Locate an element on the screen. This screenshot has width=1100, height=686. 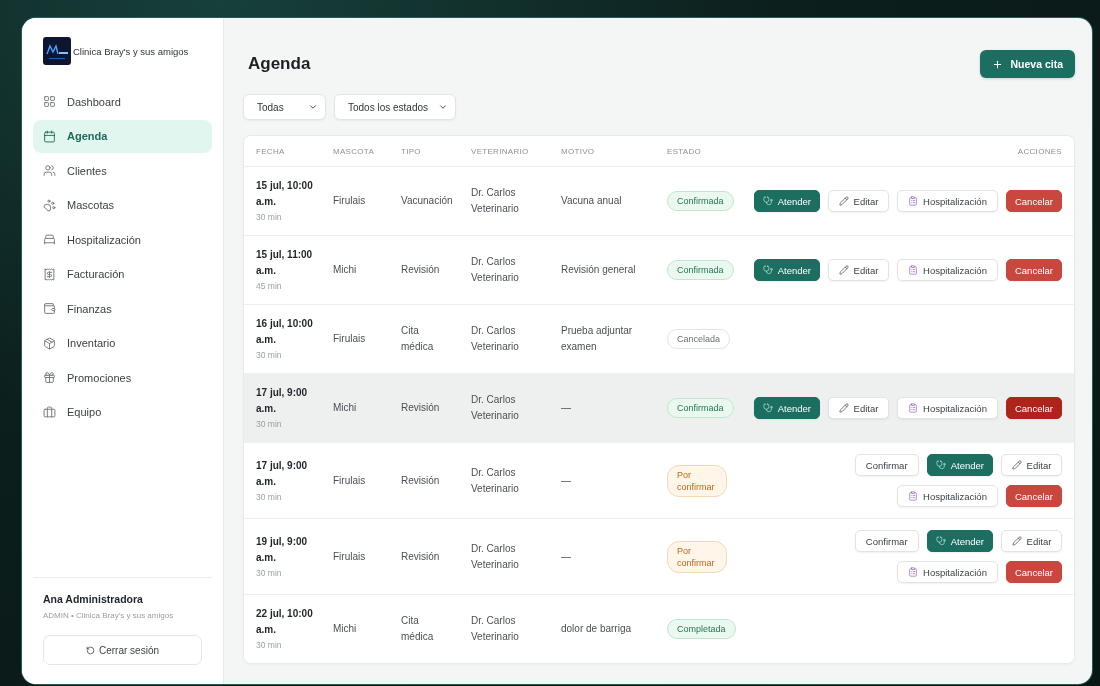
paw-icon is located at coordinates (49, 205).